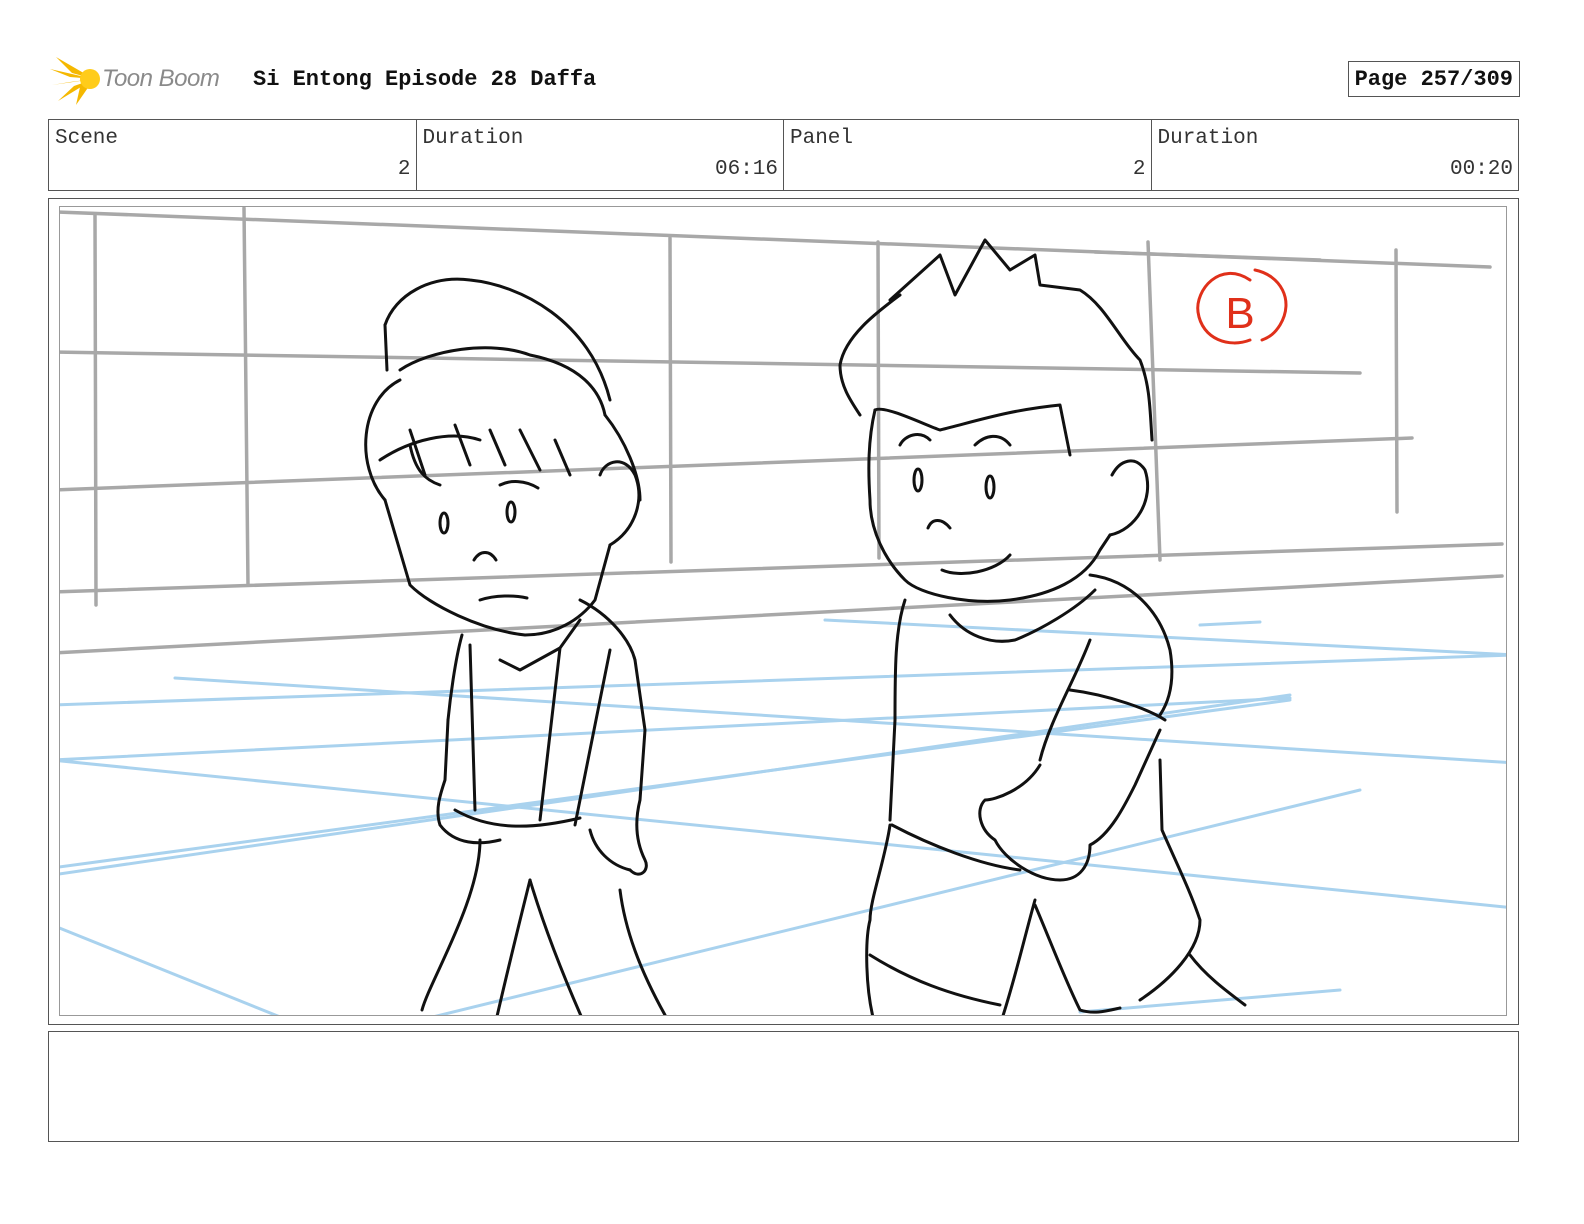  Describe the element at coordinates (404, 169) in the screenshot. I see `scene-value: 2` at that location.